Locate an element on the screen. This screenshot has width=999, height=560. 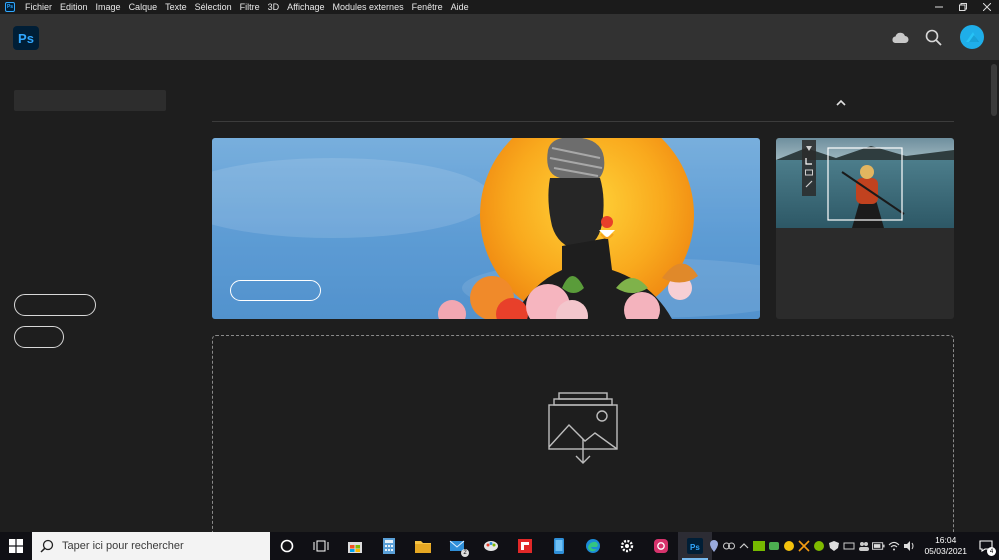
mail-icon: 2 is located at coordinates (457, 546).